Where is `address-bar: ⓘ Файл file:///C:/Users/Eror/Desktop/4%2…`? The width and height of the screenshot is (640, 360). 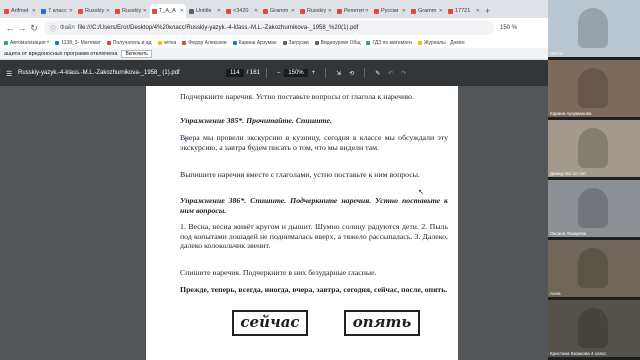 address-bar: ⓘ Файл file:///C:/Users/Eror/Desktop/4%2… is located at coordinates (269, 28).